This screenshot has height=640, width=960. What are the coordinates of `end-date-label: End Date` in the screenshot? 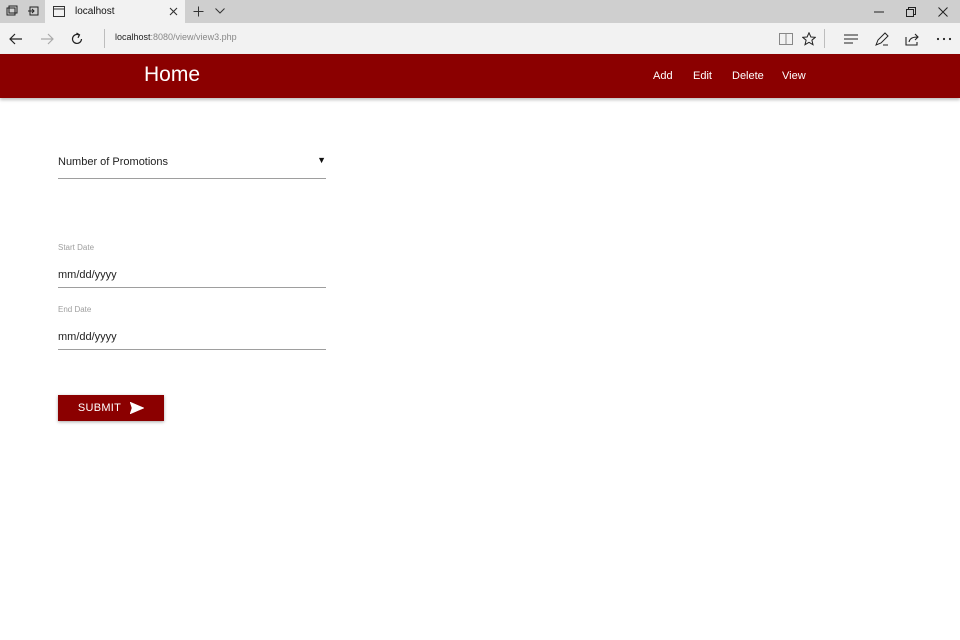 It's located at (75, 309).